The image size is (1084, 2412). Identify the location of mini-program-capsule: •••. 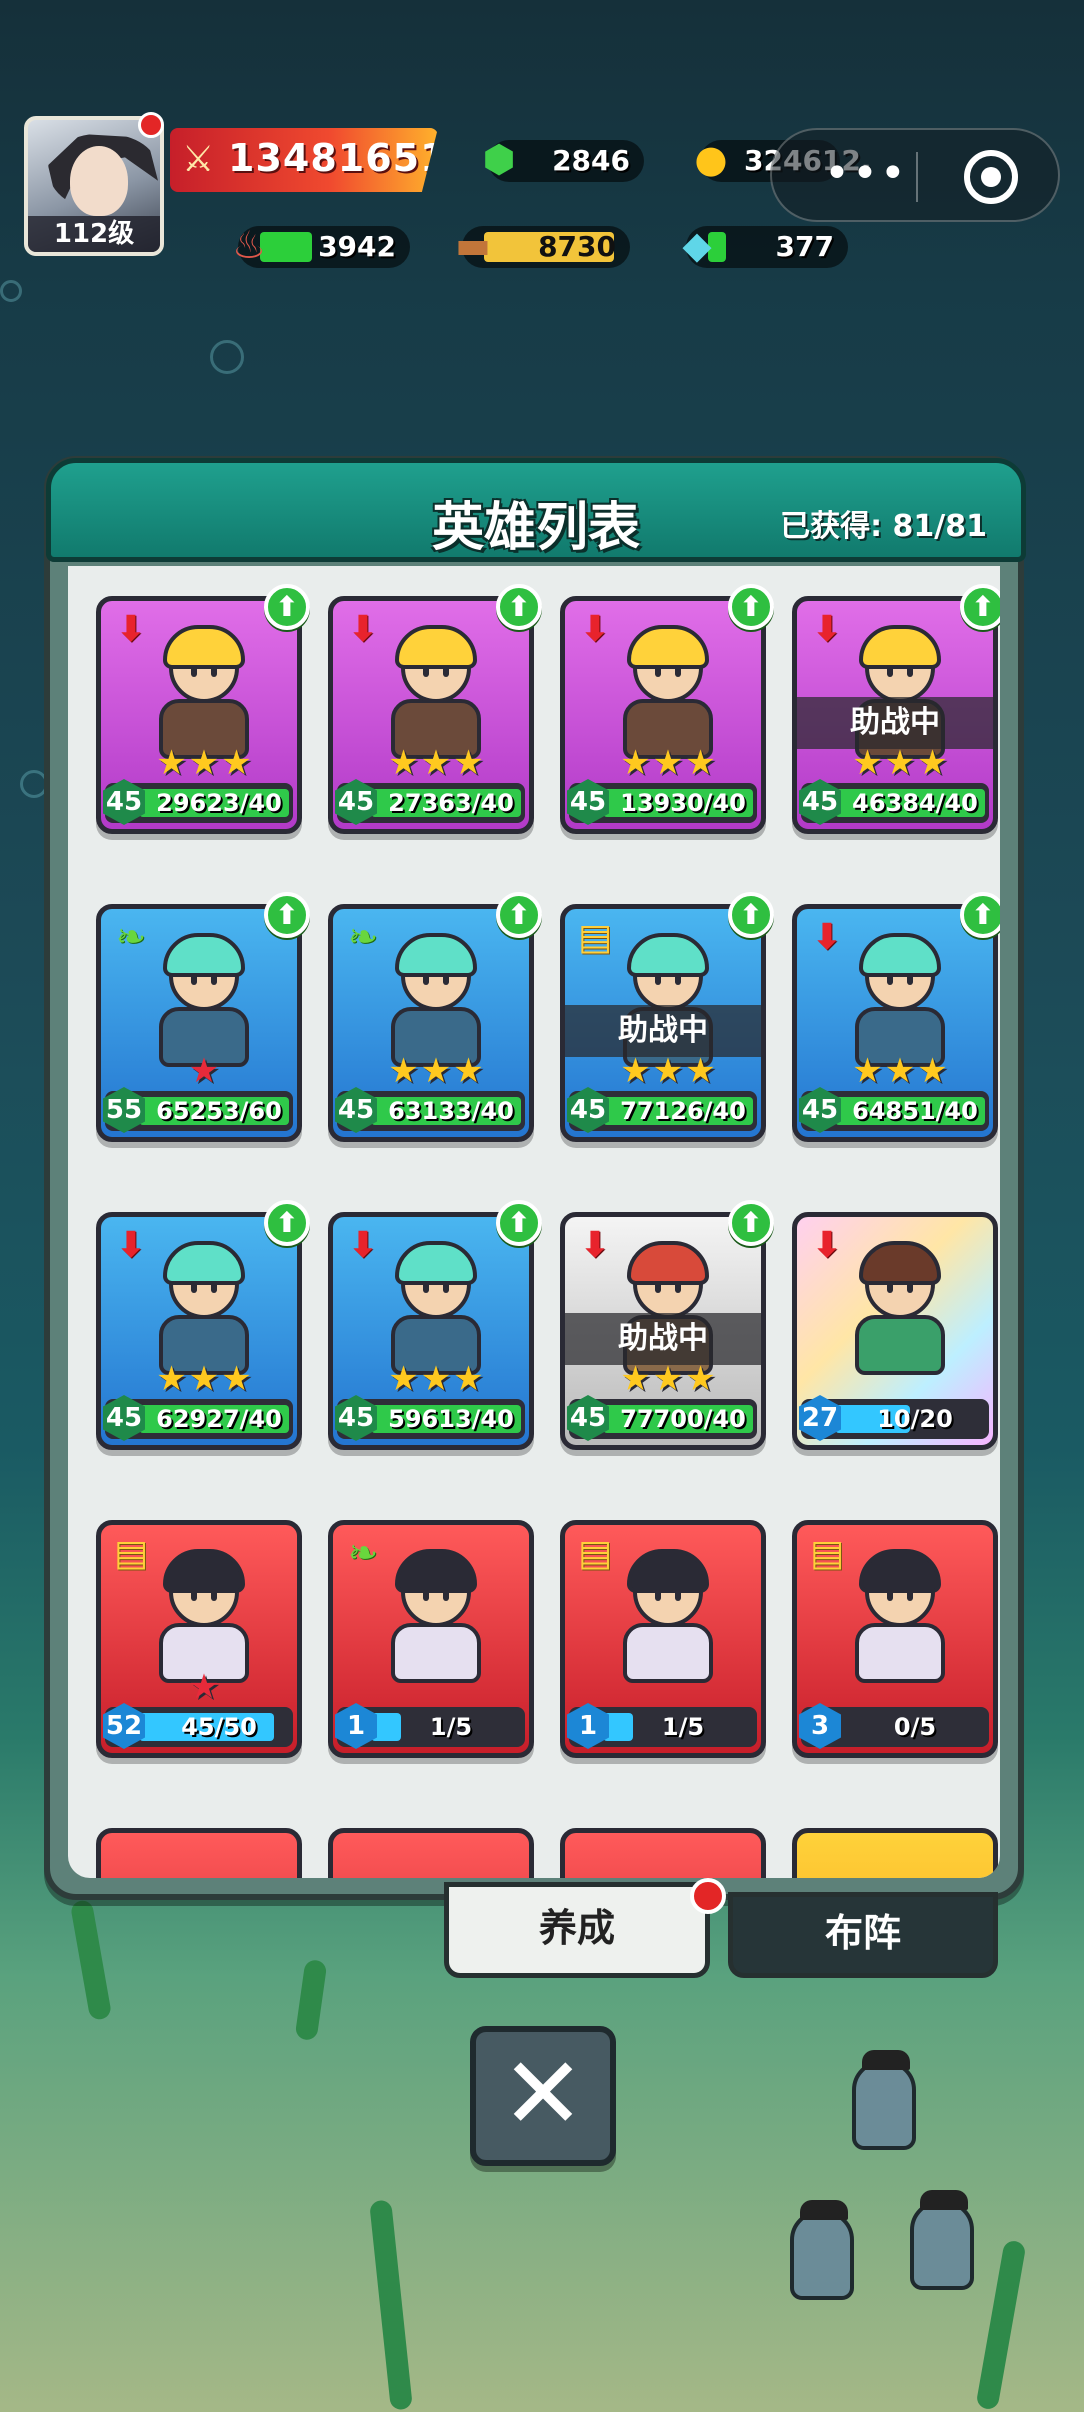
(915, 175).